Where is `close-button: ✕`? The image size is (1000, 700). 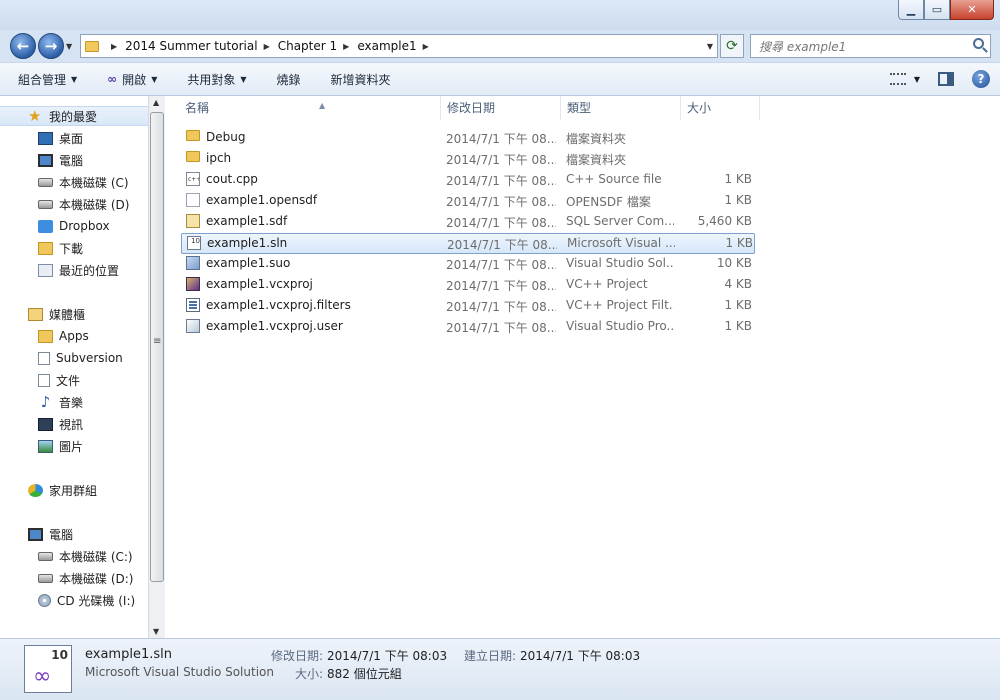 close-button: ✕ is located at coordinates (972, 10).